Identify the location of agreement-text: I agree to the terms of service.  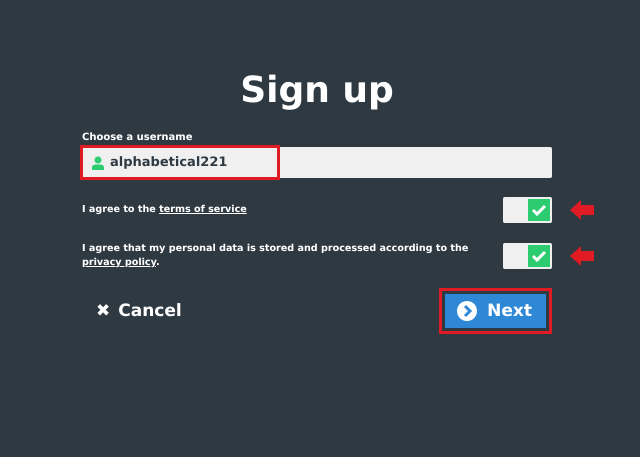
(165, 210).